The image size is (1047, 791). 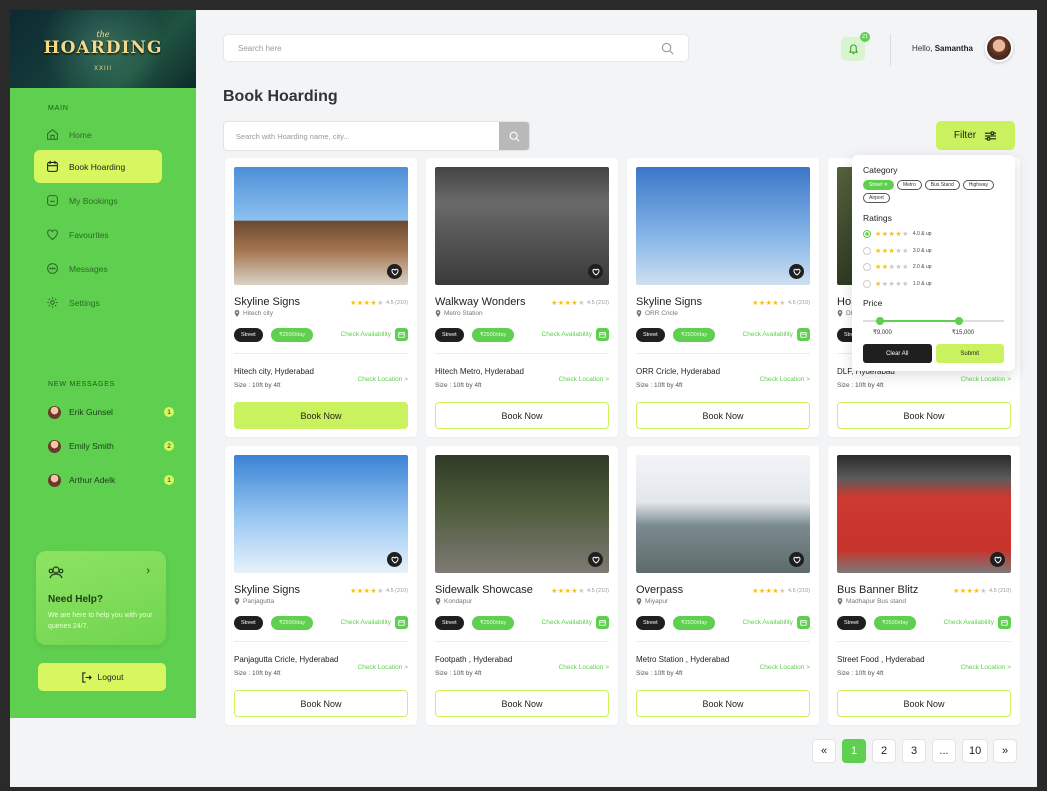 I want to click on chip-bus-stand: Bus Stand, so click(x=942, y=185).